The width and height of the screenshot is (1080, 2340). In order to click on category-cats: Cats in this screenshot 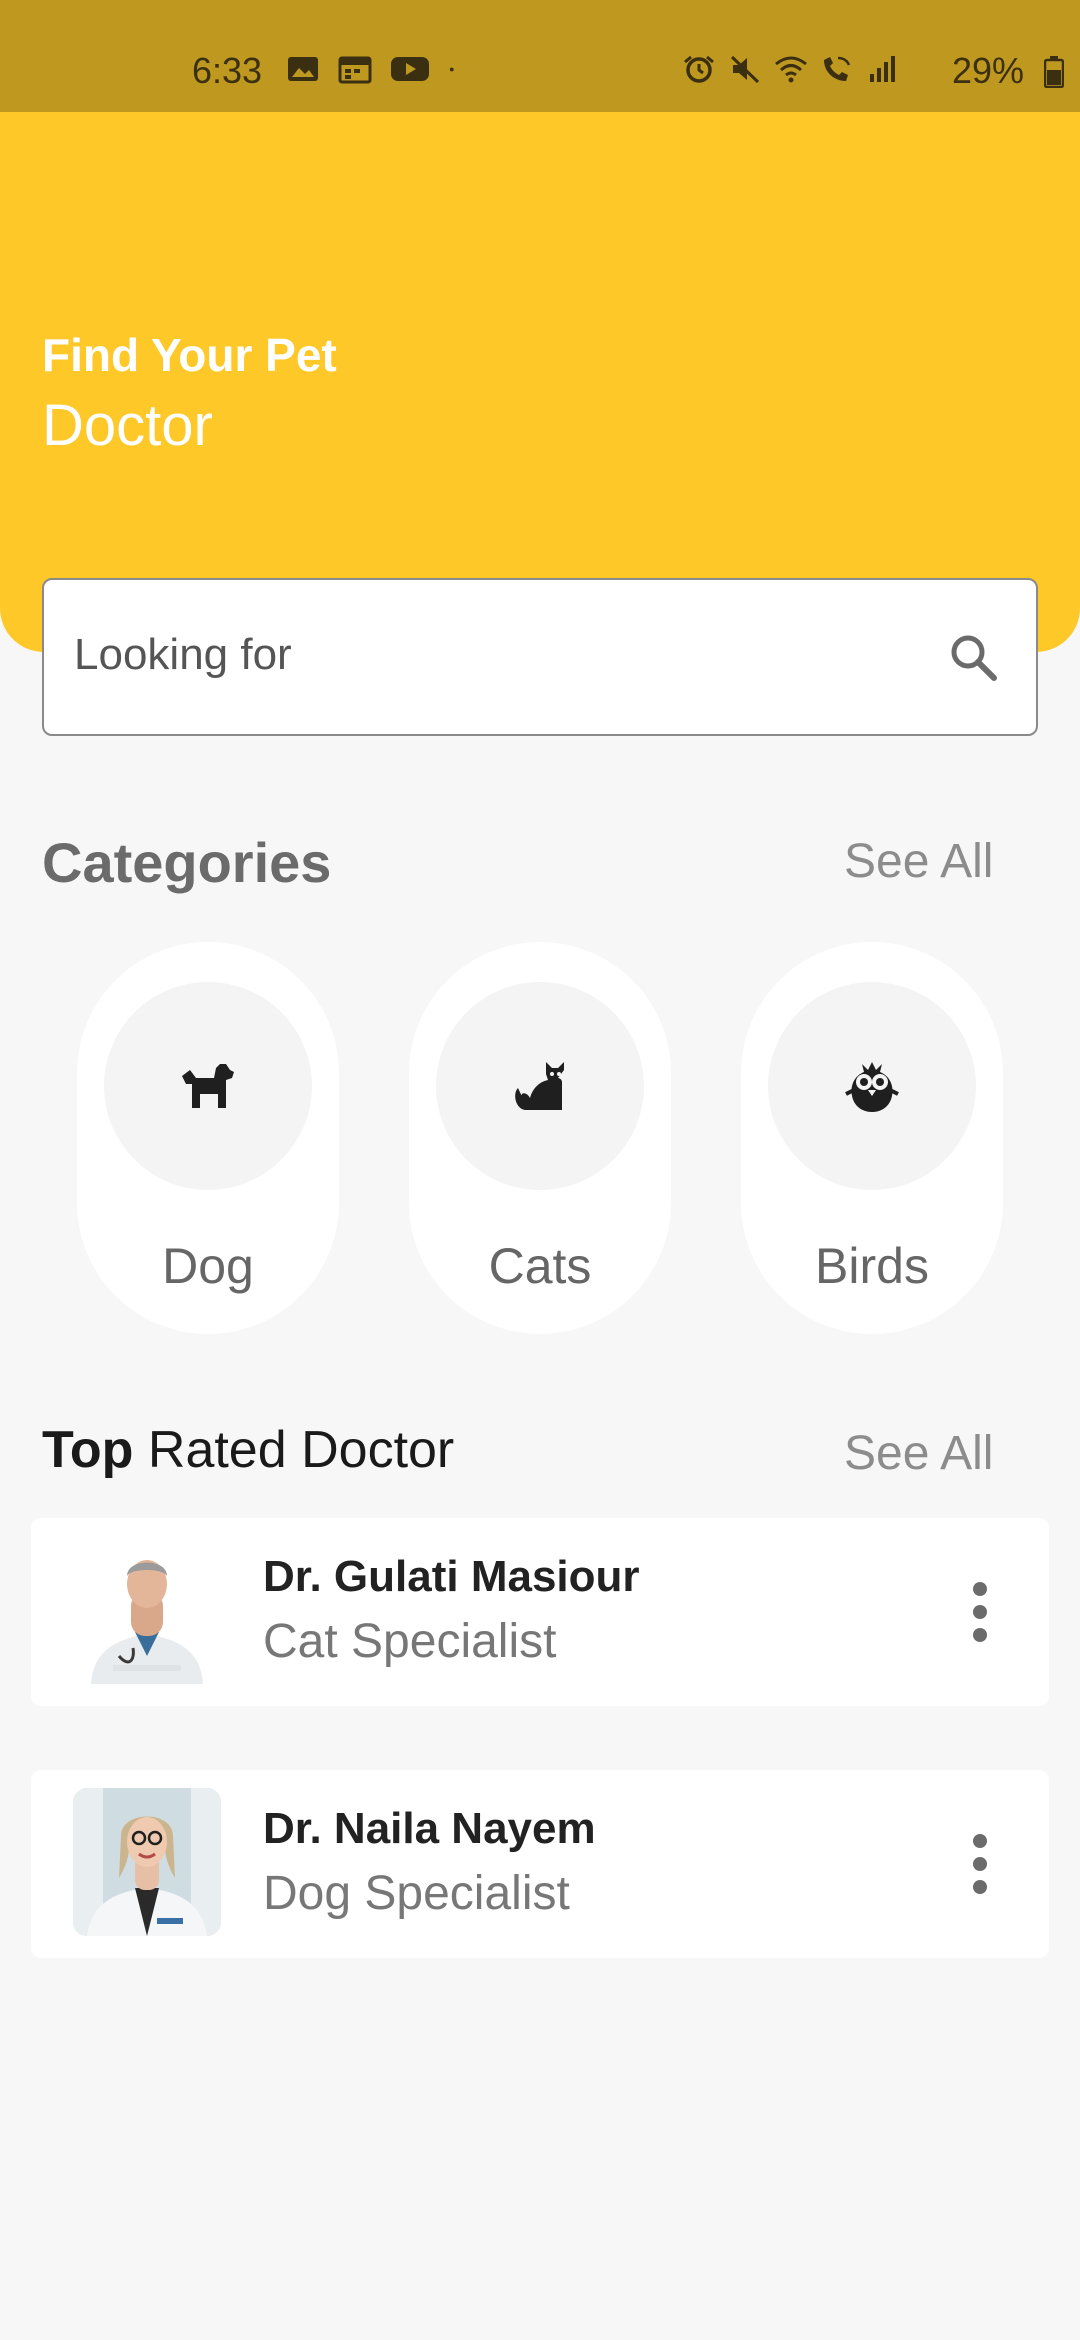, I will do `click(540, 1138)`.